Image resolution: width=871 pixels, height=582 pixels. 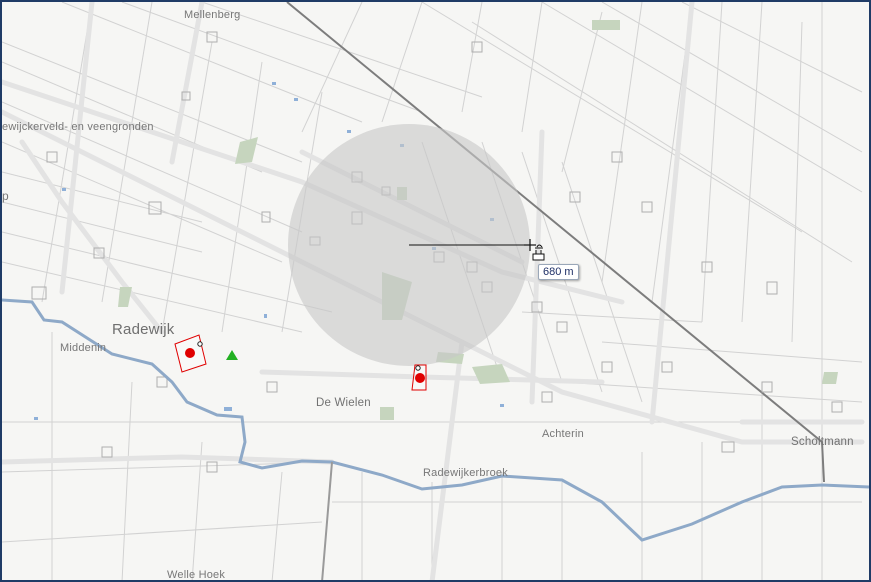 What do you see at coordinates (558, 272) in the screenshot?
I see `radius-distance-label: 680 m` at bounding box center [558, 272].